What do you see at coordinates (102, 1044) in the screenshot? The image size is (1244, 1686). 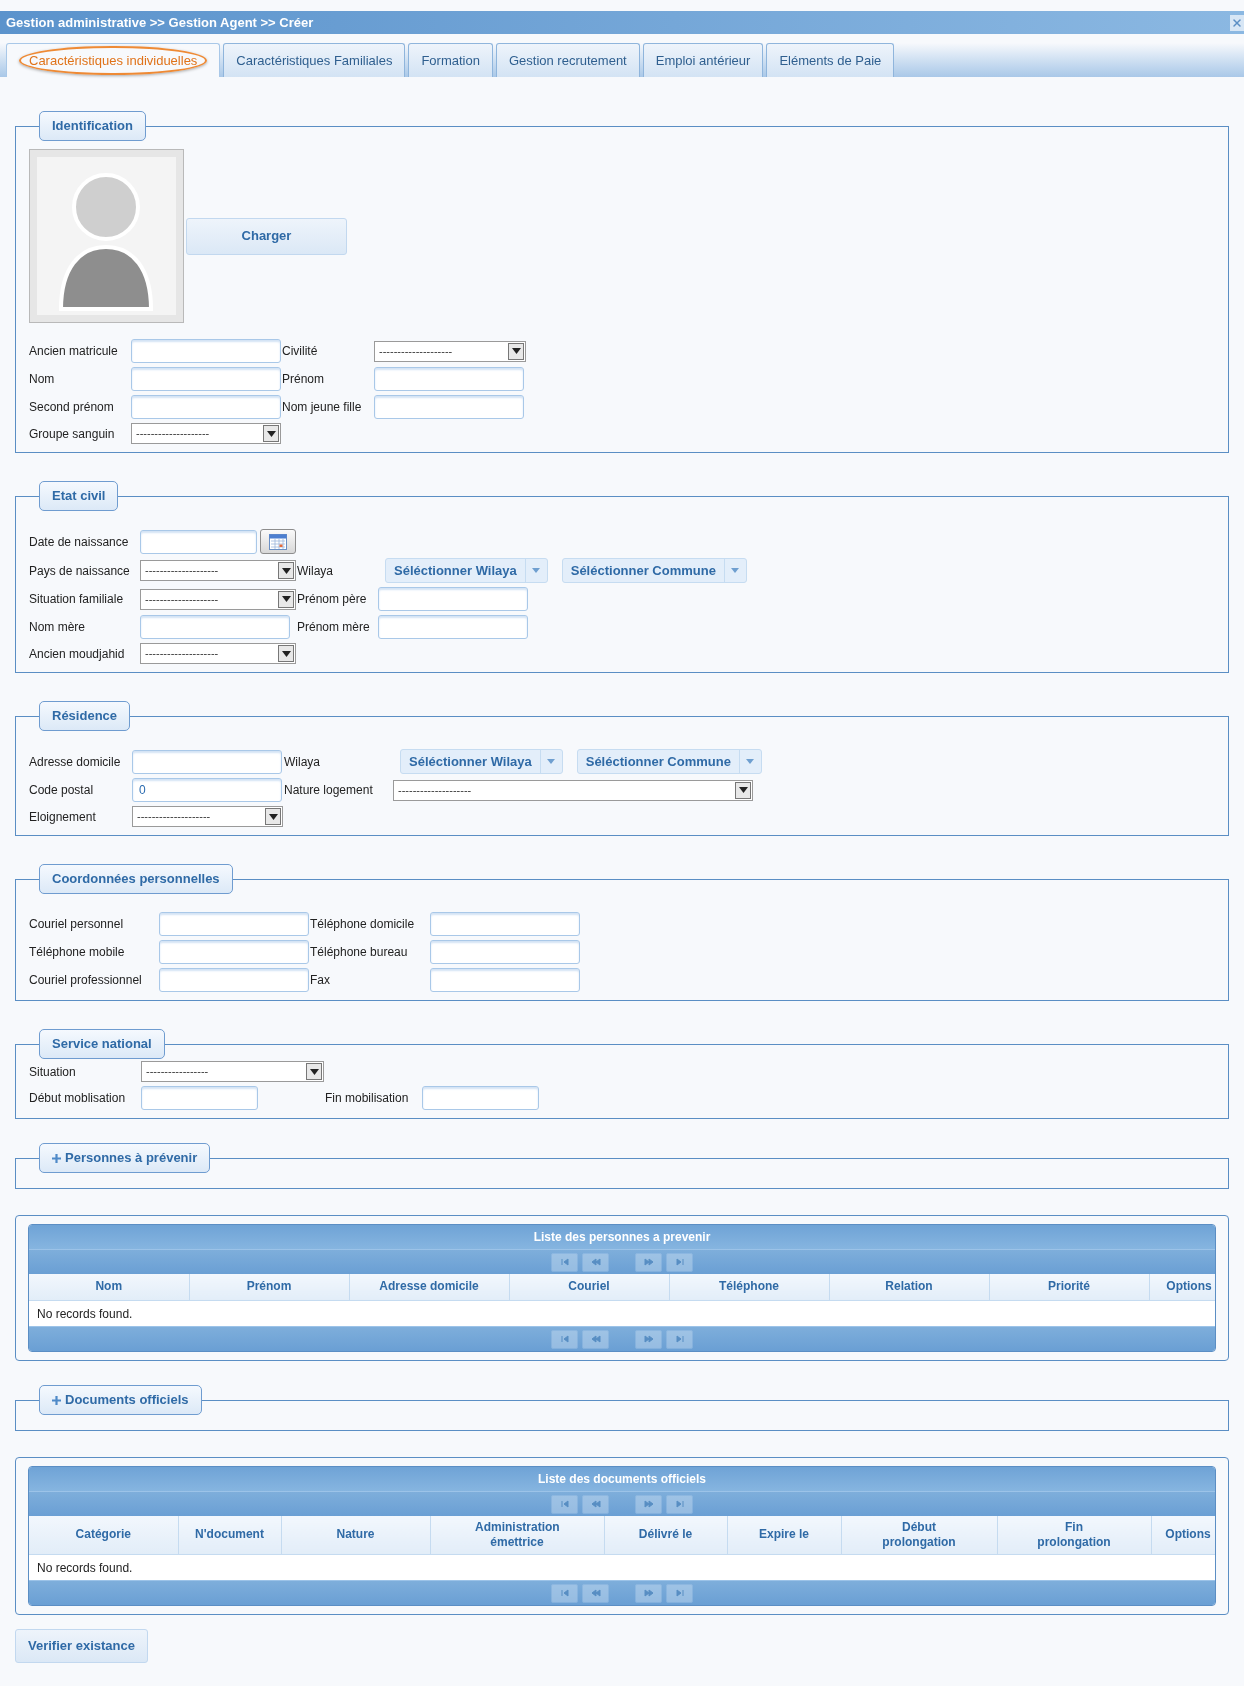 I see `section-legend: Service national` at bounding box center [102, 1044].